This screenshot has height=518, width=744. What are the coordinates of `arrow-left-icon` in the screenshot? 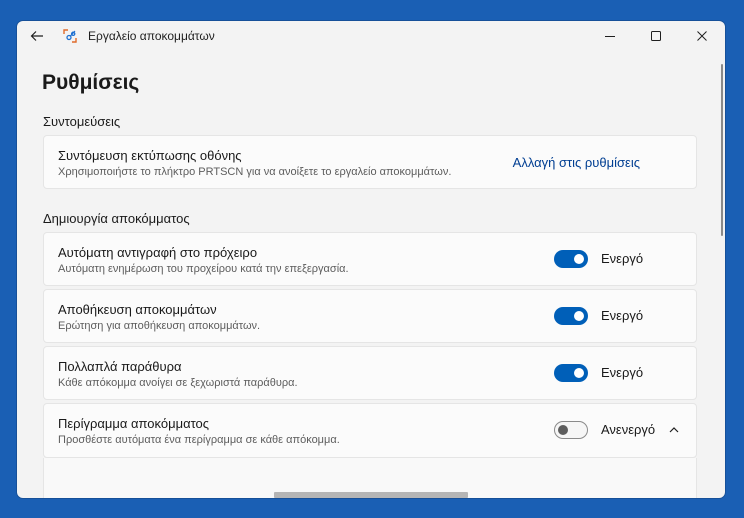 It's located at (36, 36).